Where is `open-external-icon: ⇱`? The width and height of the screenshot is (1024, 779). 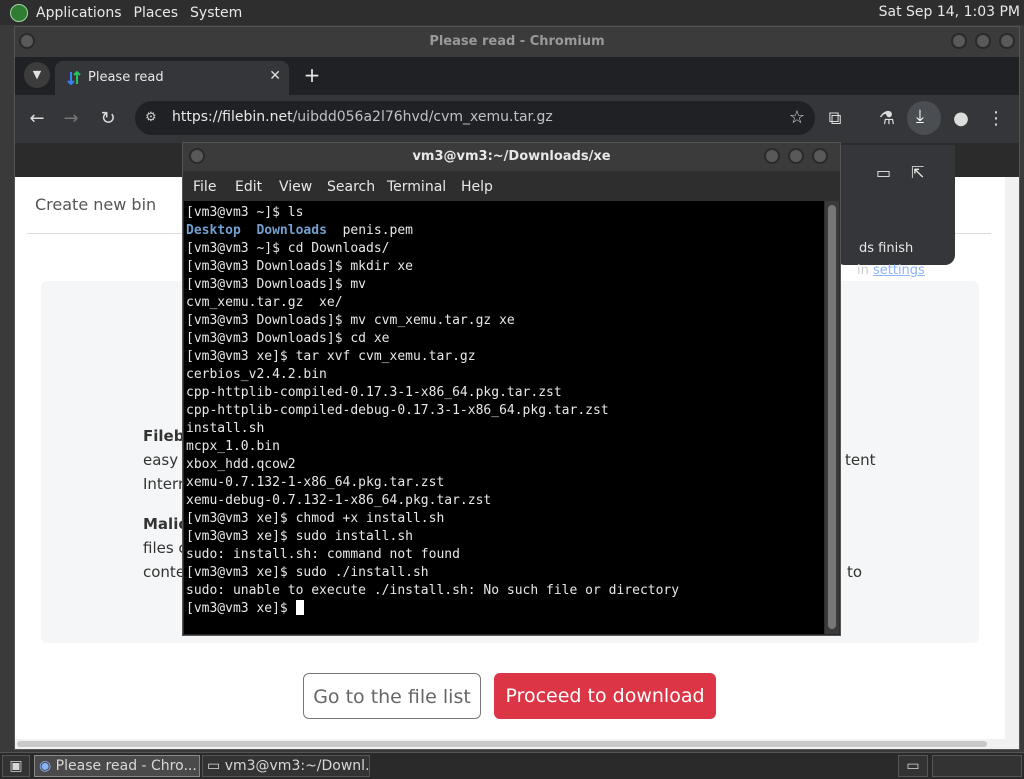
open-external-icon: ⇱ is located at coordinates (917, 172).